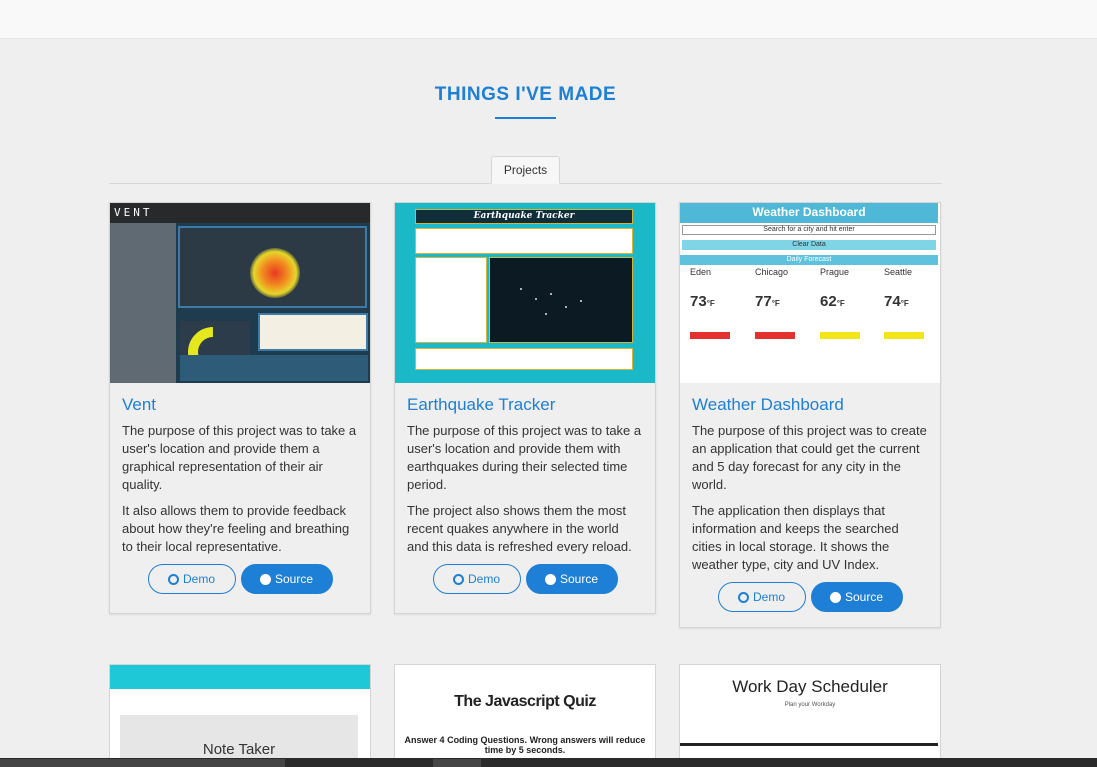 This screenshot has width=1097, height=767. What do you see at coordinates (240, 213) in the screenshot?
I see `thumb-header: VENT` at bounding box center [240, 213].